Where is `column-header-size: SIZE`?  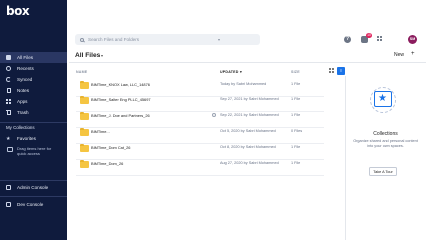
column-header-size: SIZE is located at coordinates (295, 72).